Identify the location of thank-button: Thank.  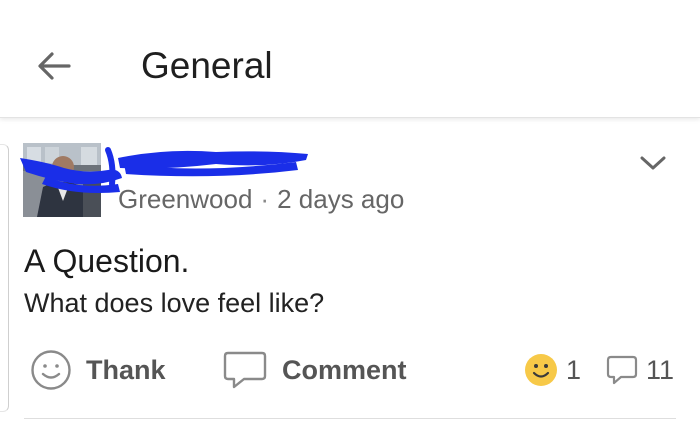
(98, 370).